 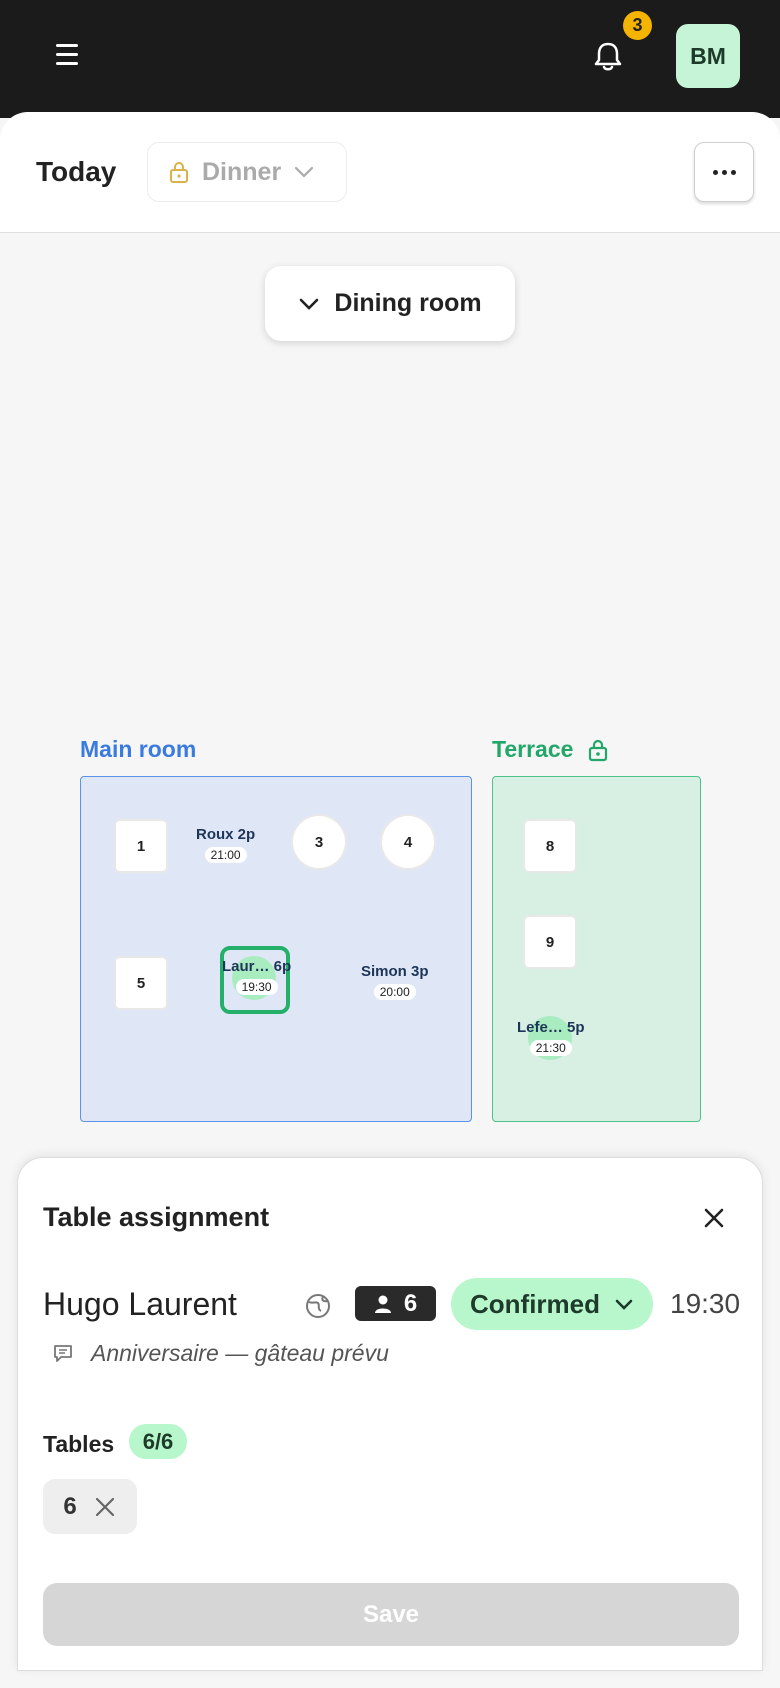 I want to click on more-options-button, so click(x=724, y=172).